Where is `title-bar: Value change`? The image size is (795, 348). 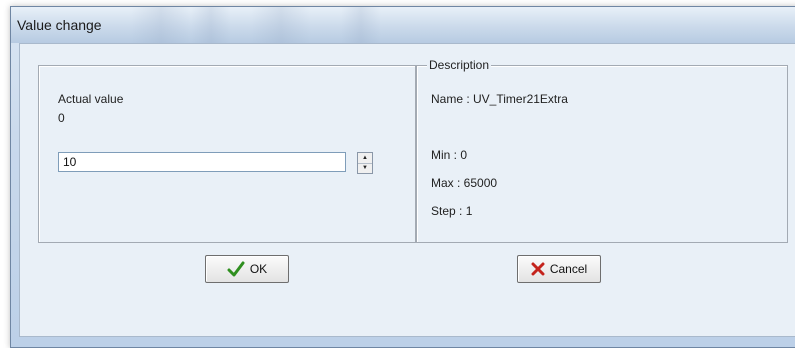 title-bar: Value change is located at coordinates (403, 25).